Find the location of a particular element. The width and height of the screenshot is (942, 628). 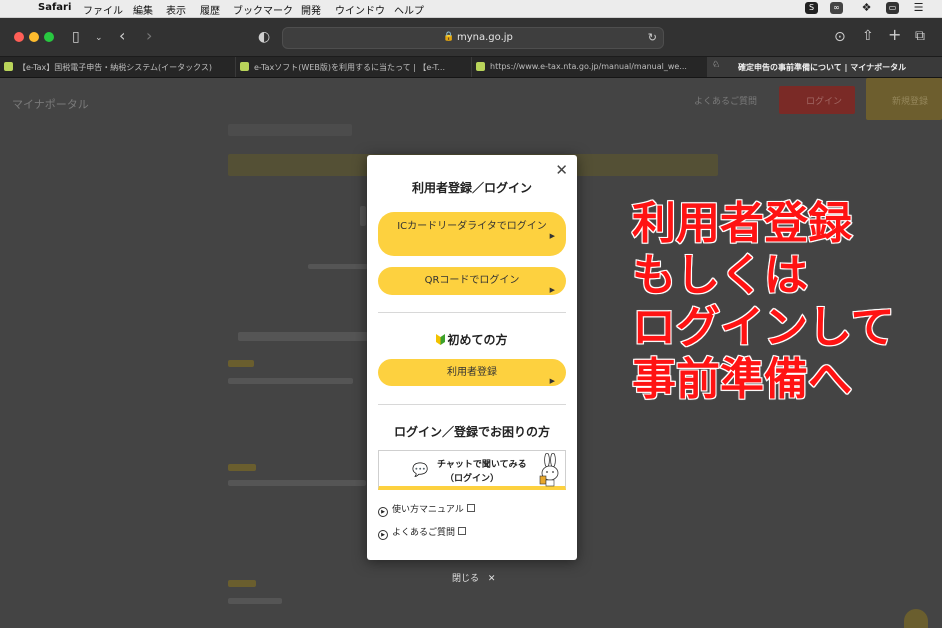

menu-file: ファイル is located at coordinates (103, 9).